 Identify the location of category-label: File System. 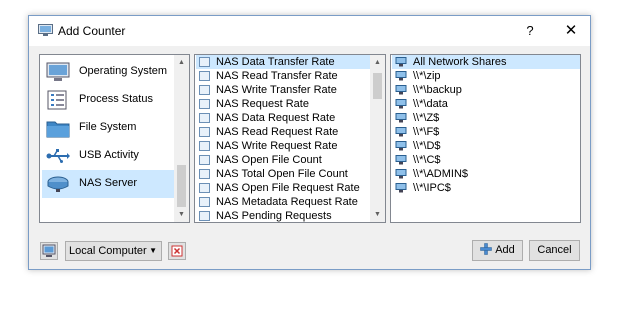
(108, 127).